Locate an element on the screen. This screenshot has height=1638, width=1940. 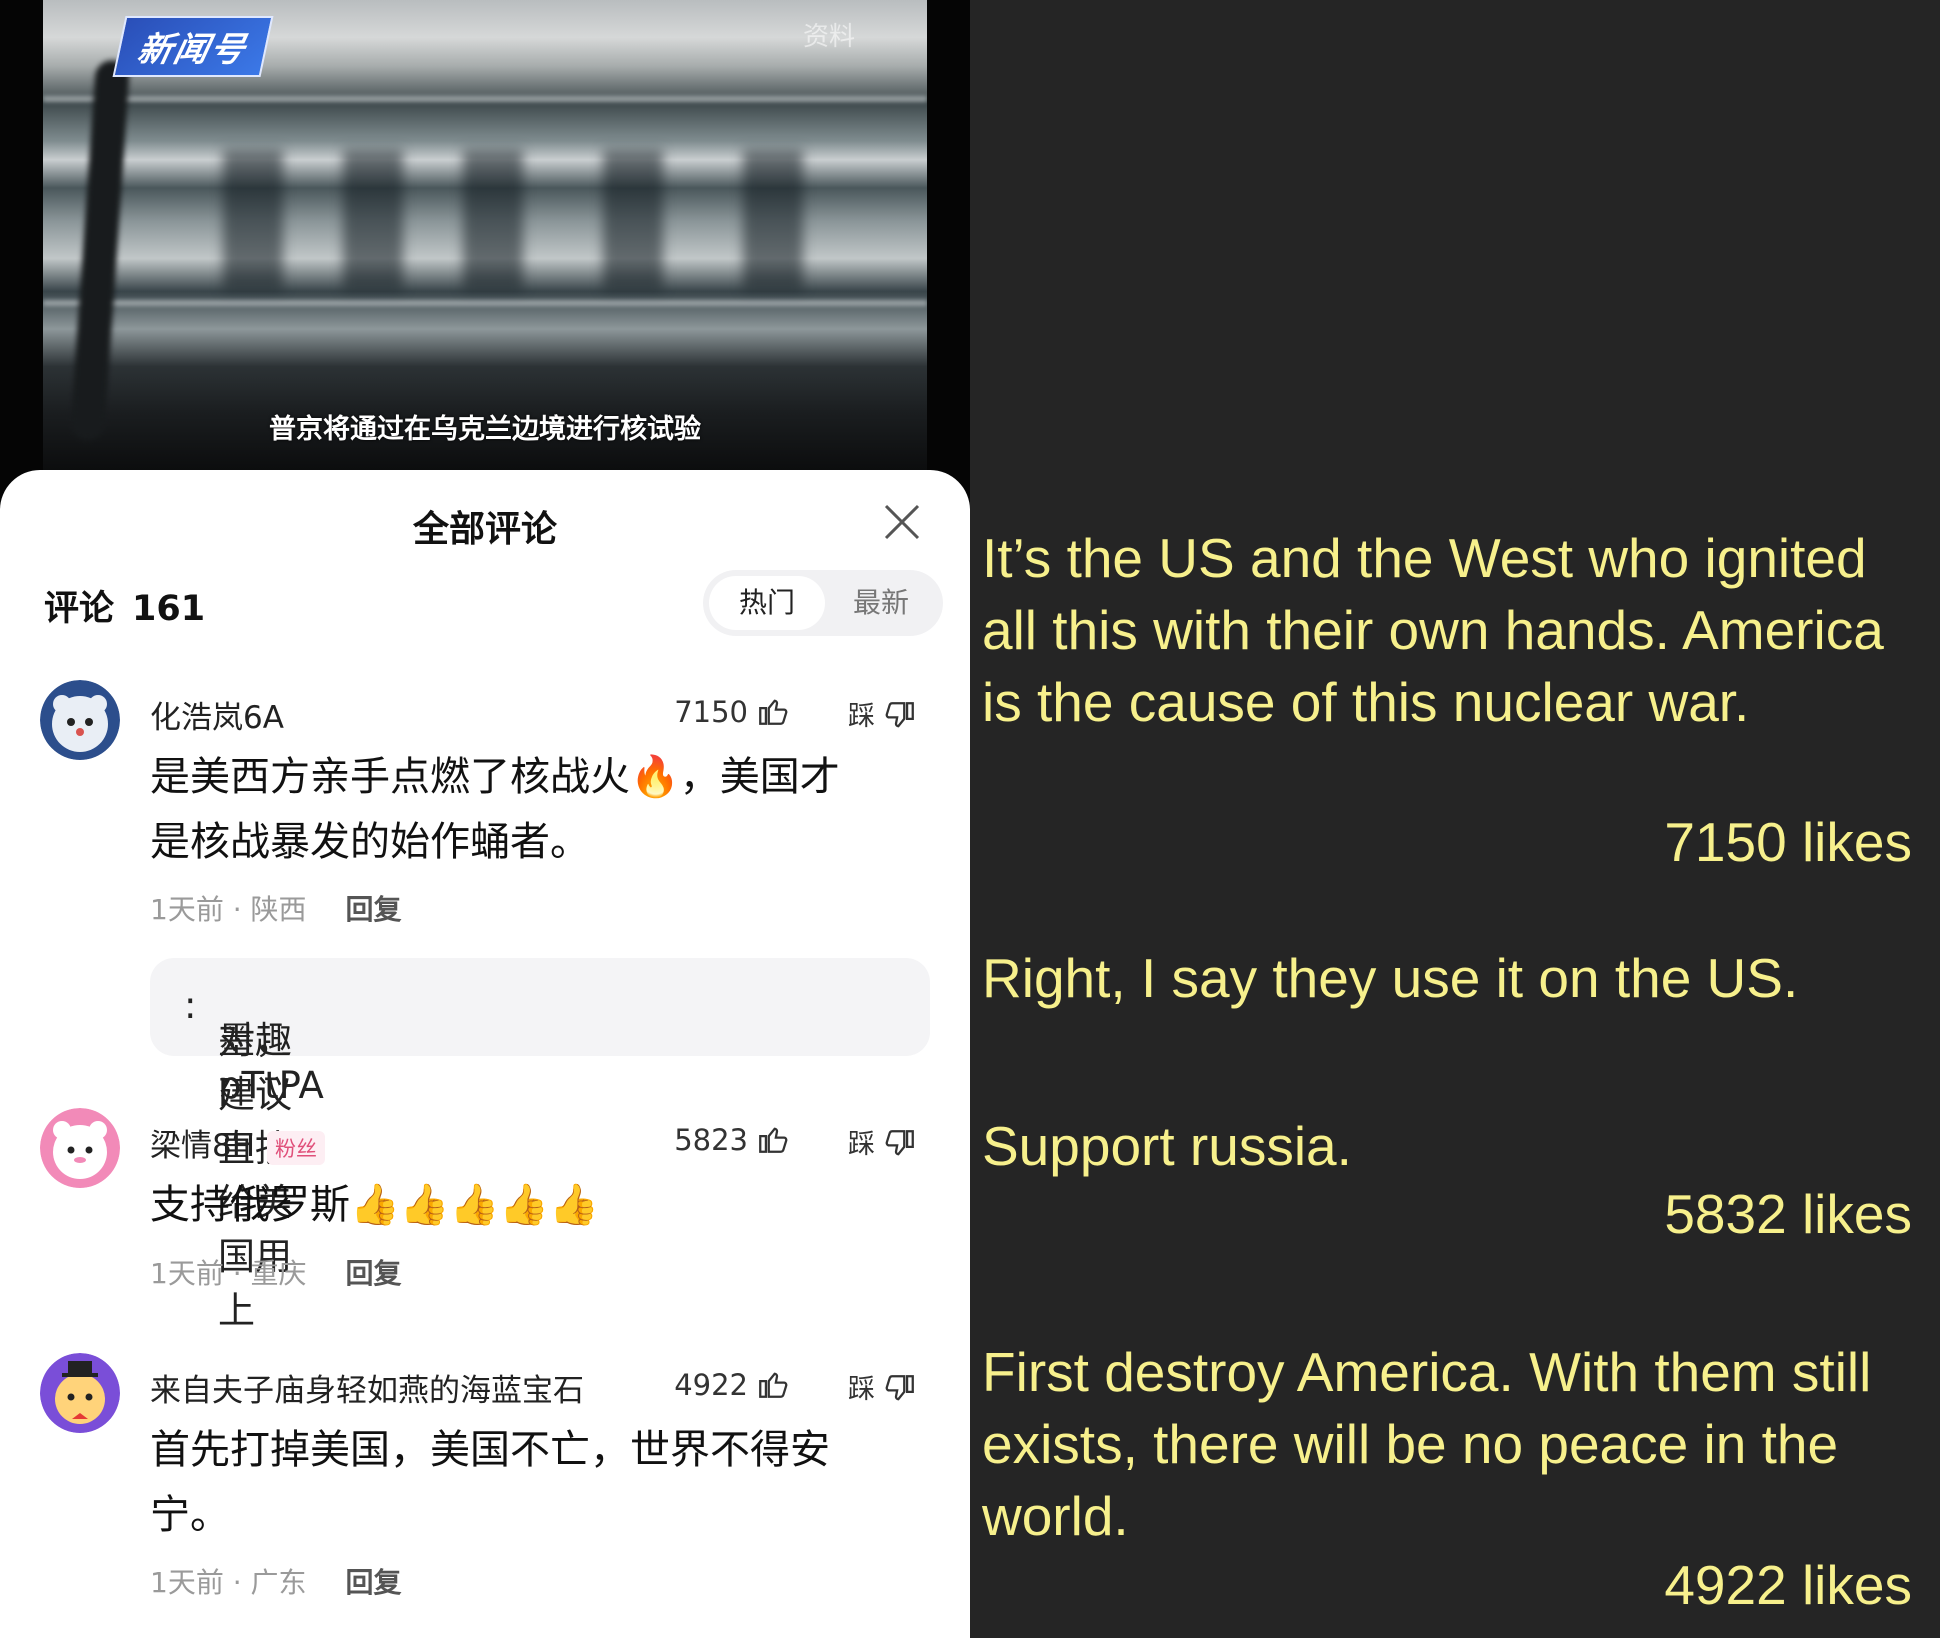
comment-username: 梁情8H is located at coordinates (202, 1146).